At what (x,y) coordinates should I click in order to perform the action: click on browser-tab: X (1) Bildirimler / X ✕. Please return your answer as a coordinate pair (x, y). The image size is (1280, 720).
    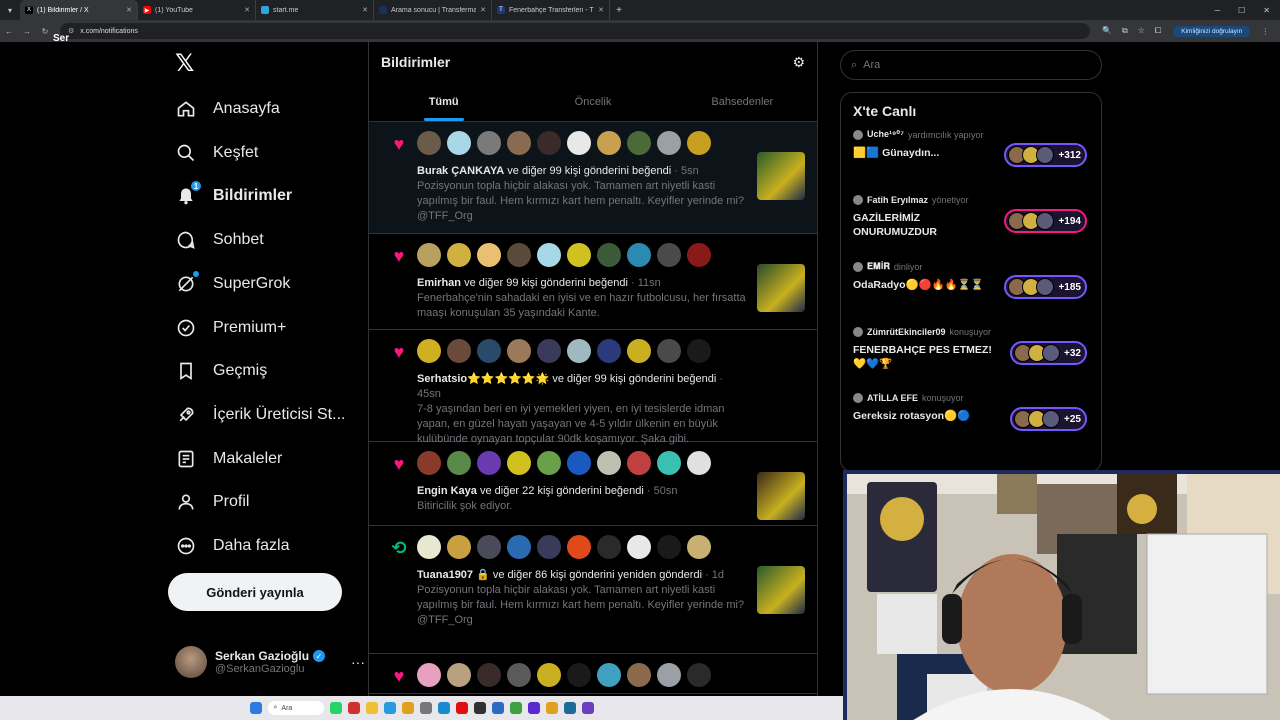
    Looking at the image, I should click on (79, 10).